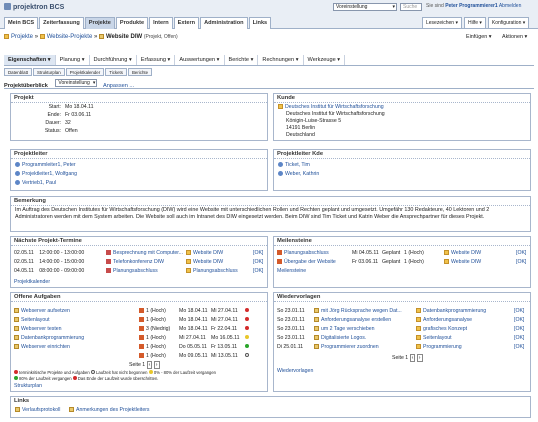 Image resolution: width=538 pixels, height=422 pixels. Describe the element at coordinates (45, 347) in the screenshot. I see `task-name: Webserver einrichten` at that location.